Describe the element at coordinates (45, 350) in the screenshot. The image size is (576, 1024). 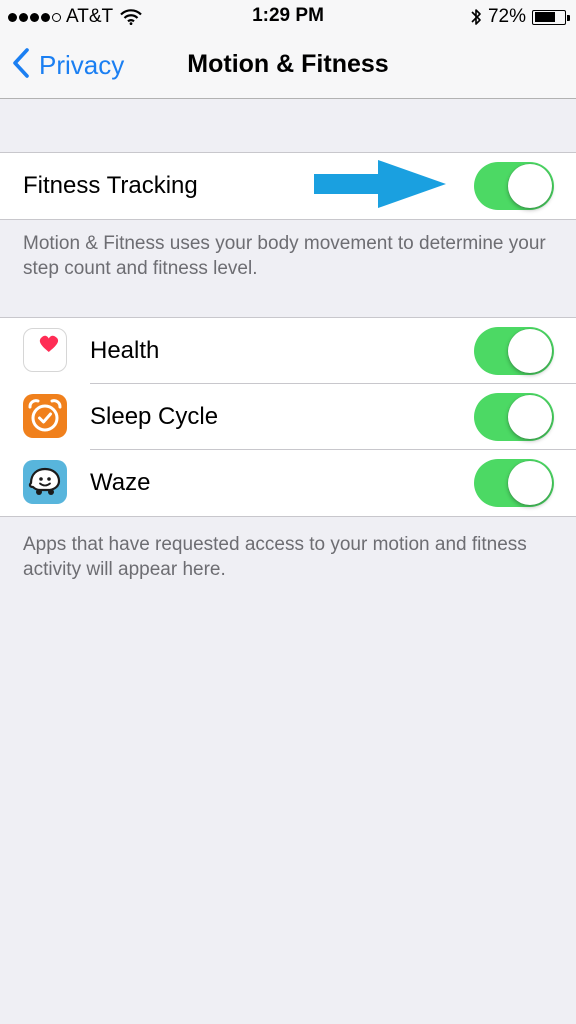
I see `health-heart-icon` at that location.